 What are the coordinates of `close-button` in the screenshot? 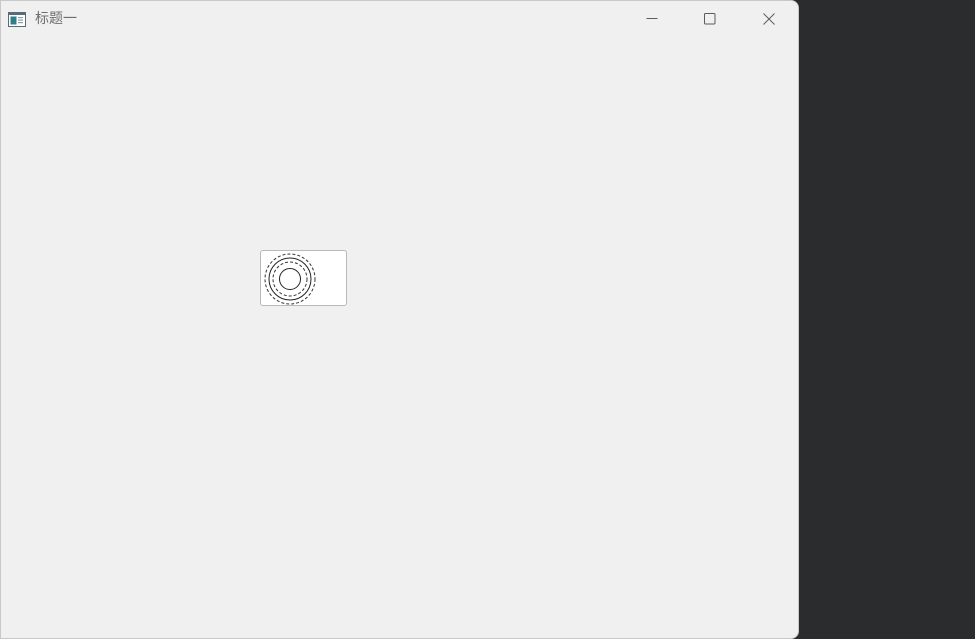 It's located at (769, 19).